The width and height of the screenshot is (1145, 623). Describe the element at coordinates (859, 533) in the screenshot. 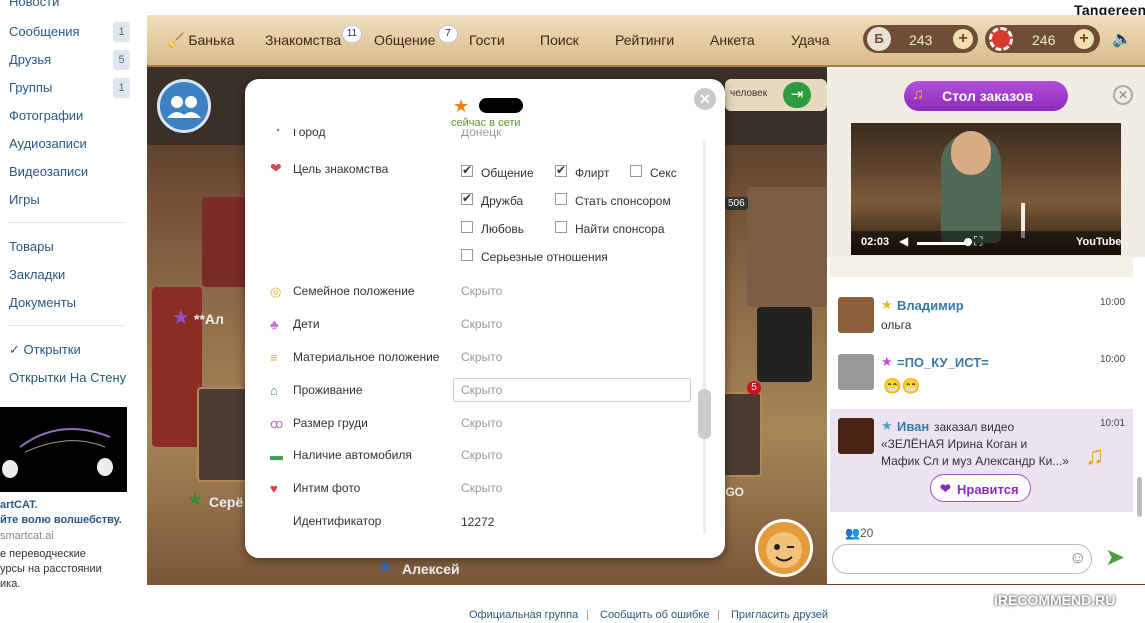

I see `online-count: 👥20` at that location.